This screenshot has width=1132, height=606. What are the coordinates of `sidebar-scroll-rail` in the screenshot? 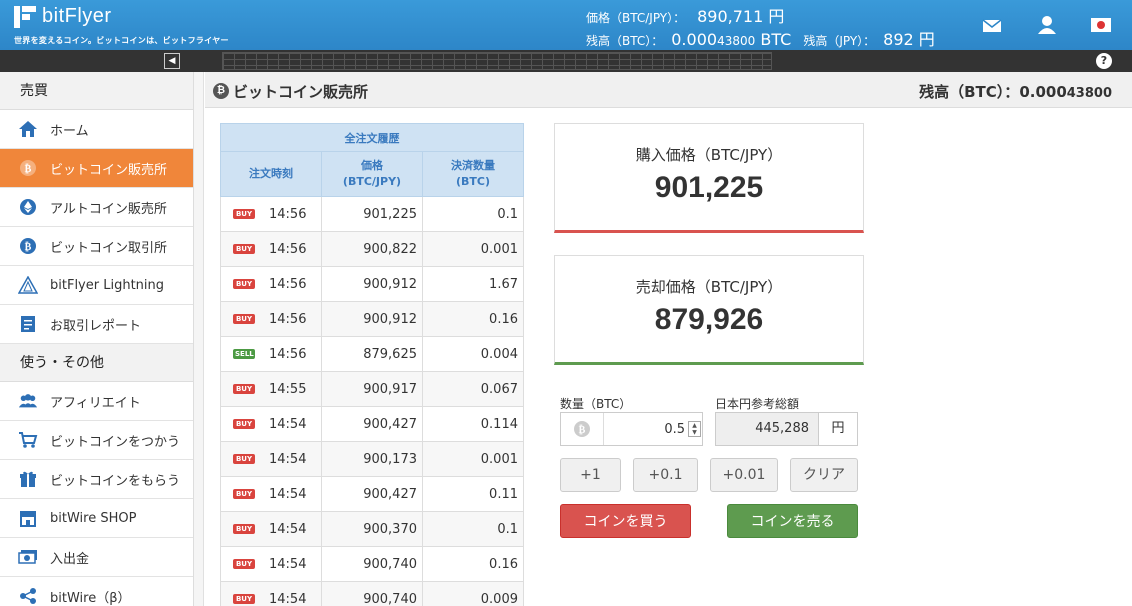 It's located at (199, 339).